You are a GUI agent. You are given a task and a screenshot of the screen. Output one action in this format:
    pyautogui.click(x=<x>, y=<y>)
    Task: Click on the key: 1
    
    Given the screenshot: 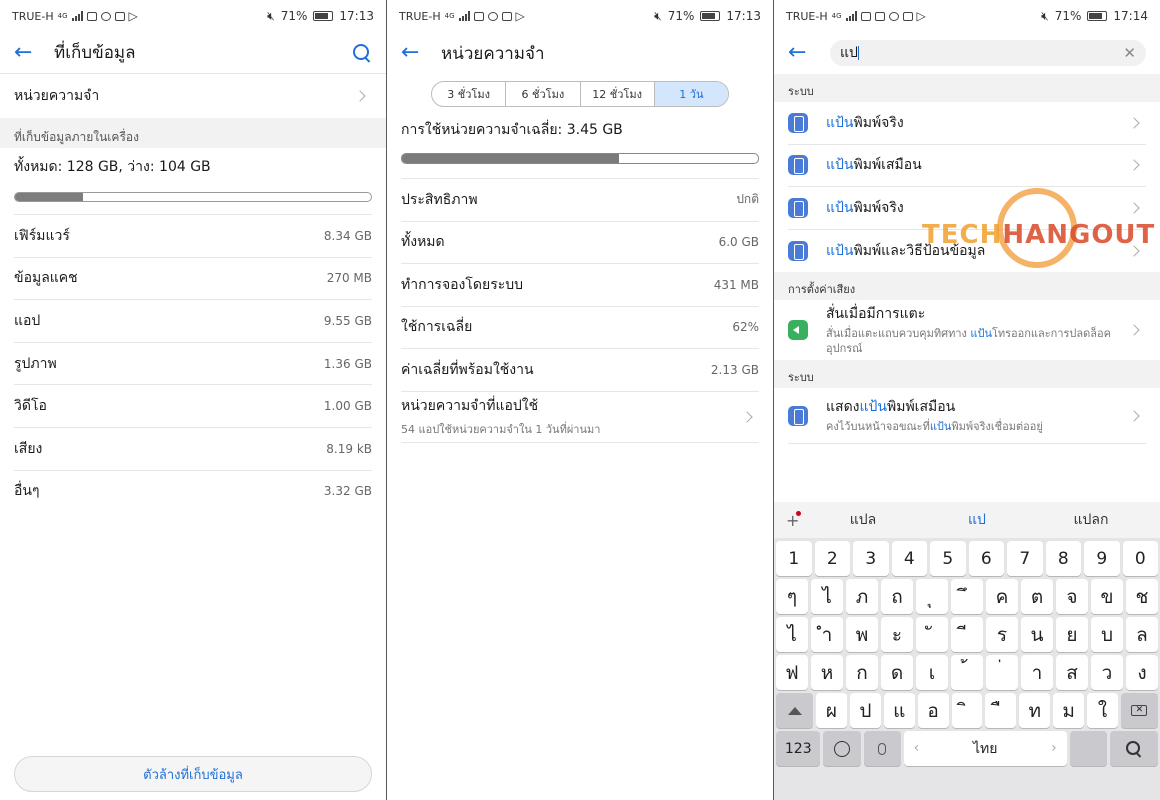 What is the action you would take?
    pyautogui.click(x=794, y=558)
    